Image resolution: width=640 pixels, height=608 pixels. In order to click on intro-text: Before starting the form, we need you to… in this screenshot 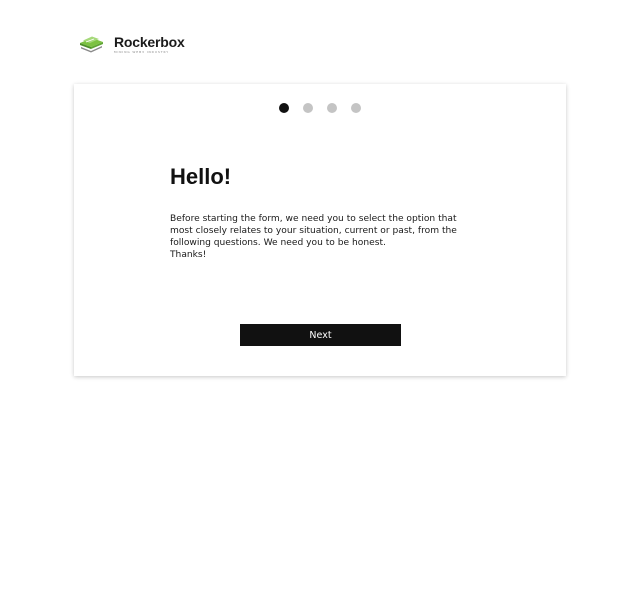, I will do `click(320, 237)`.